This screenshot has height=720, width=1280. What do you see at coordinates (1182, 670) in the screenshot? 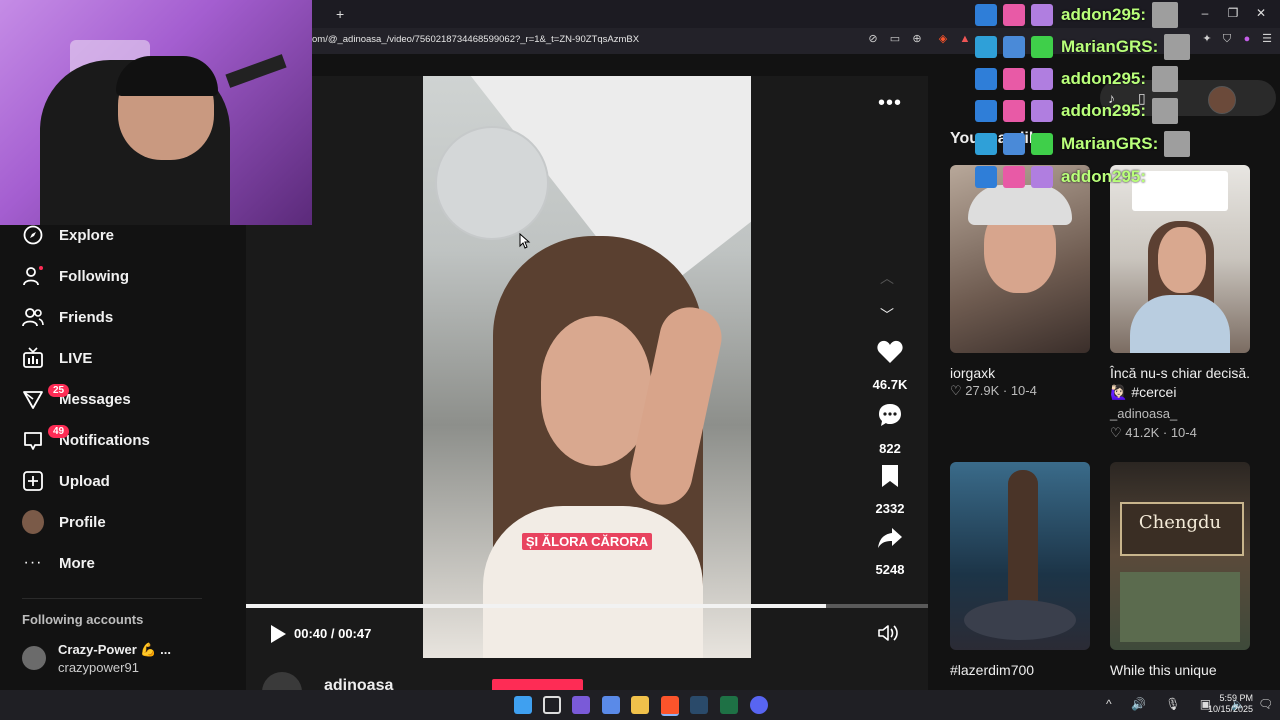
I see `recommendation-caption: While this unique` at bounding box center [1182, 670].